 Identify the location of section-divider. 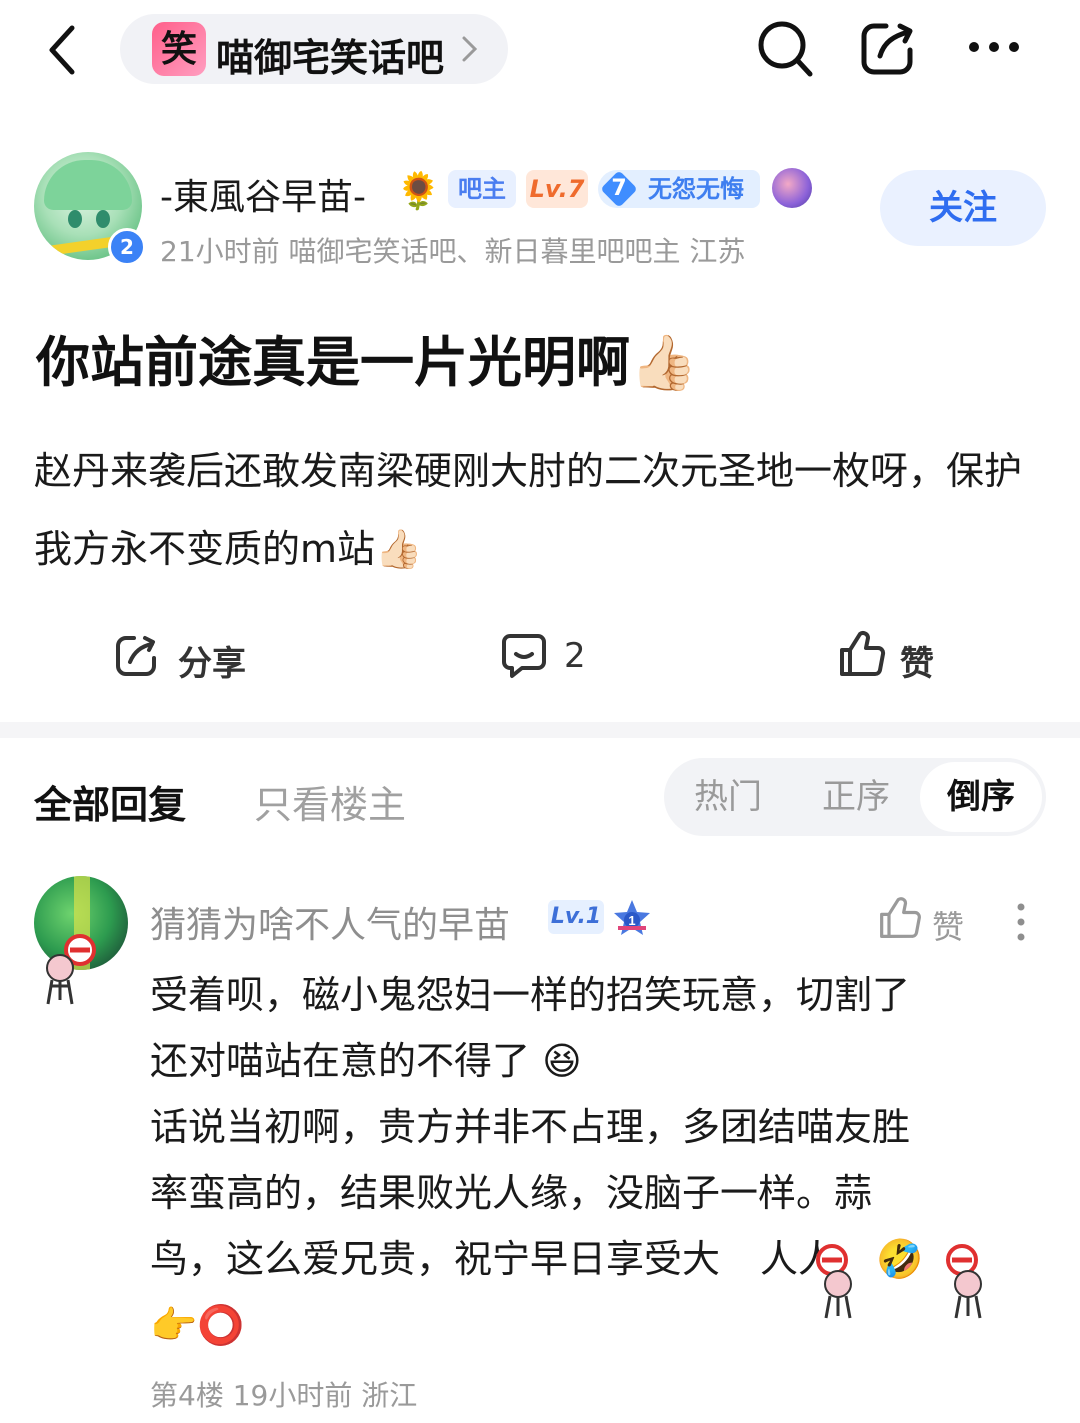
(540, 730).